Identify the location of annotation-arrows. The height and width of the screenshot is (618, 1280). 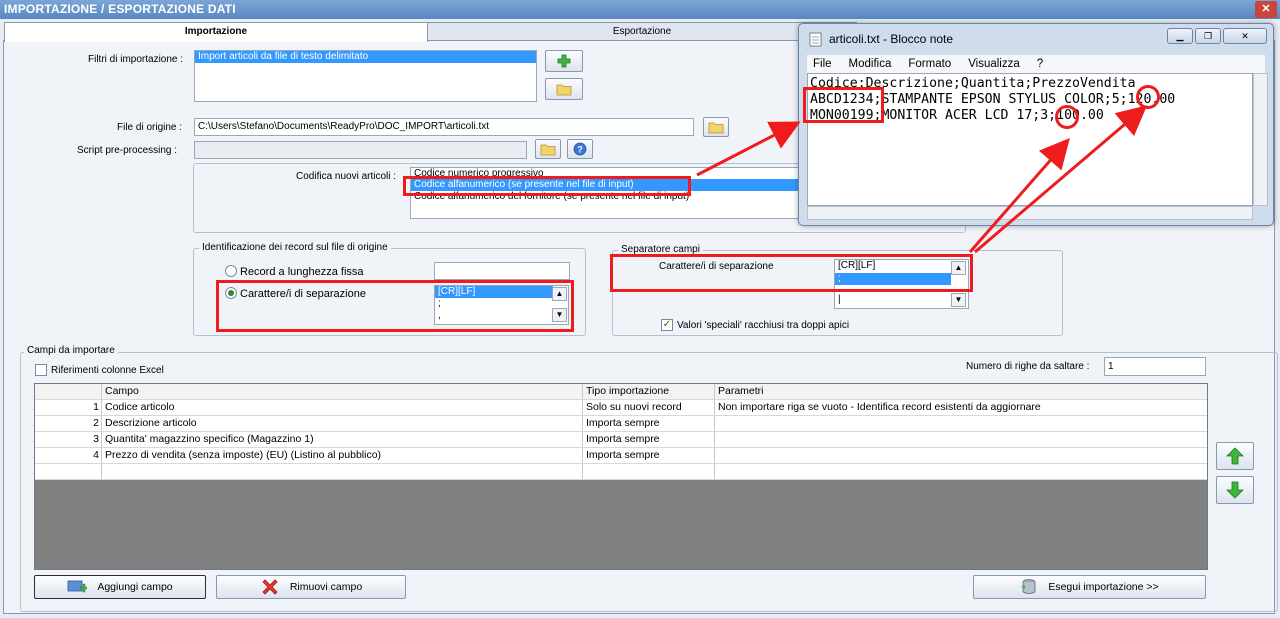
(922, 179).